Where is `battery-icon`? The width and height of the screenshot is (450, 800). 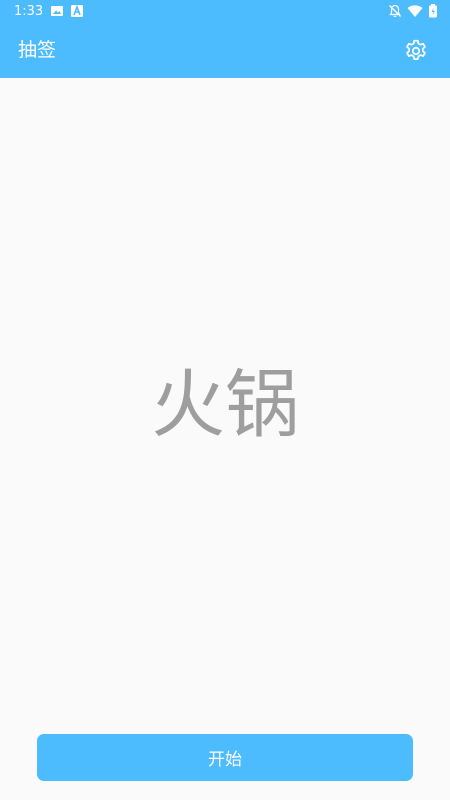
battery-icon is located at coordinates (433, 11).